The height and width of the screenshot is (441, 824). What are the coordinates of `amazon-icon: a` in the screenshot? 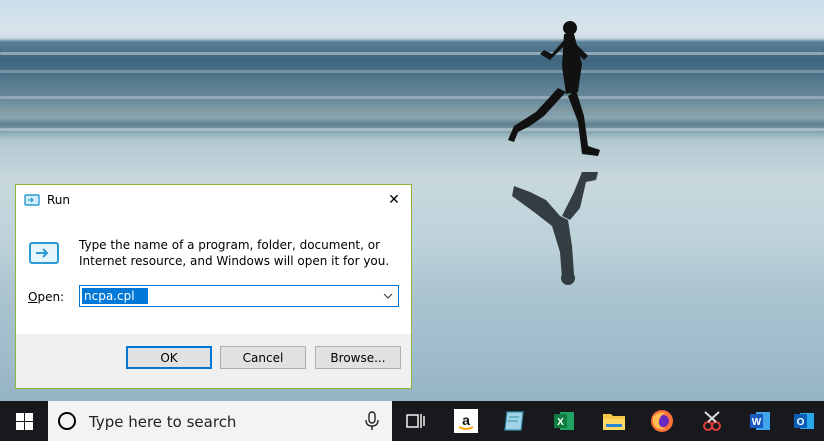 It's located at (466, 421).